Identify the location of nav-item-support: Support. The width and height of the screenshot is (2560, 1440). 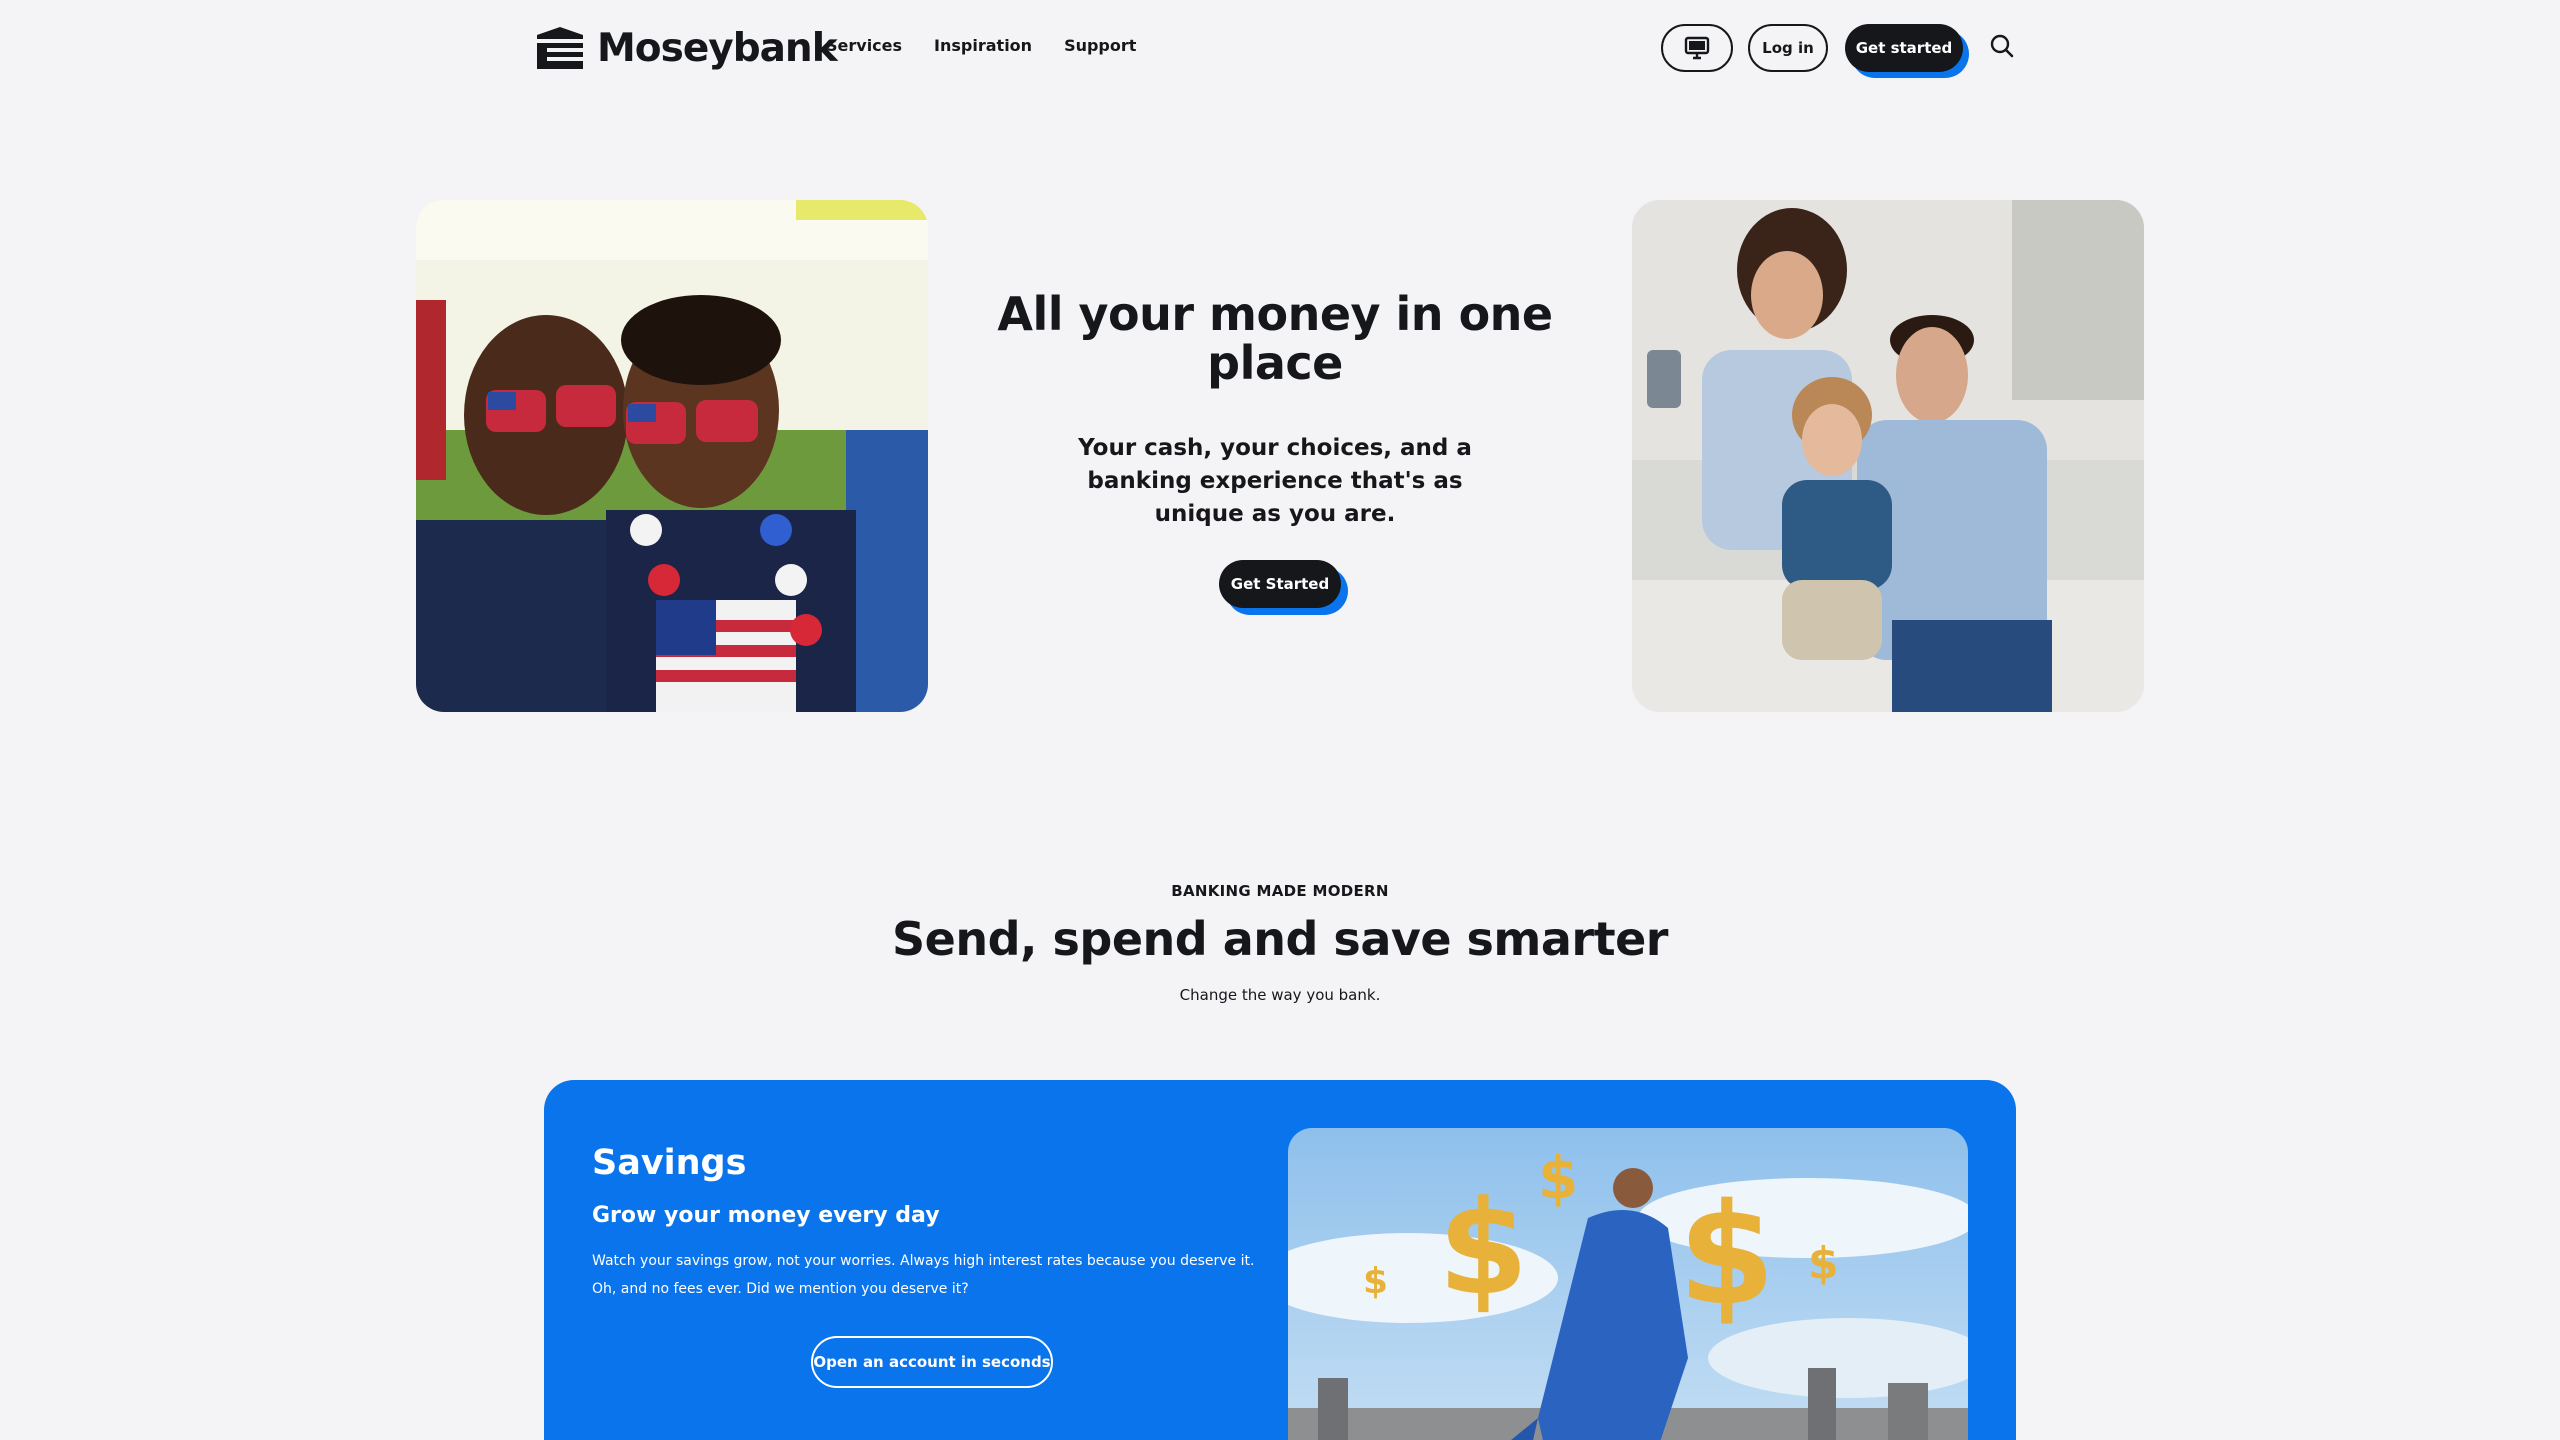
(1100, 45).